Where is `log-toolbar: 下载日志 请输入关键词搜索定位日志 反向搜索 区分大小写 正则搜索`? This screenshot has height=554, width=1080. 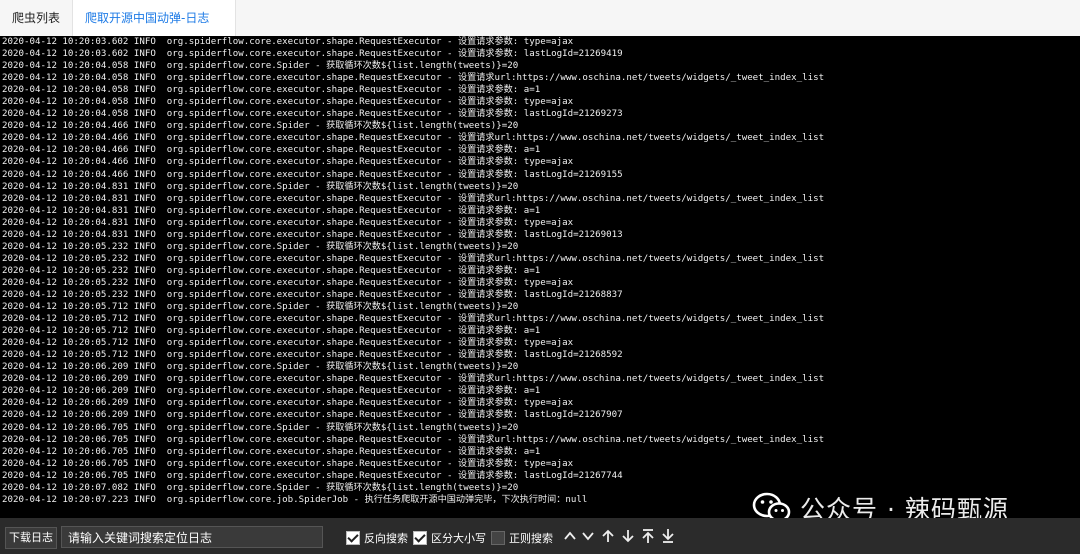
log-toolbar: 下载日志 请输入关键词搜索定位日志 反向搜索 区分大小写 正则搜索 is located at coordinates (540, 536).